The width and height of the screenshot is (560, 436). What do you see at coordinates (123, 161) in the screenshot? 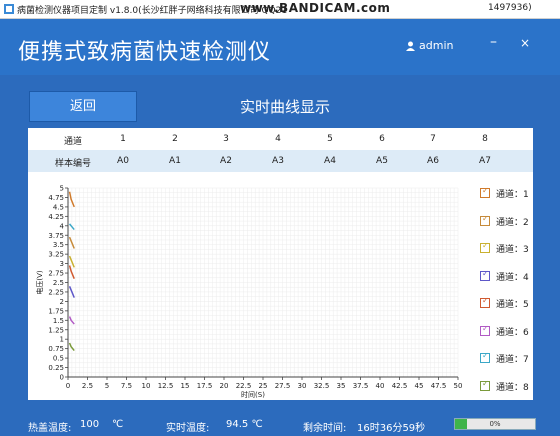
I see `sample-cell: A0` at bounding box center [123, 161].